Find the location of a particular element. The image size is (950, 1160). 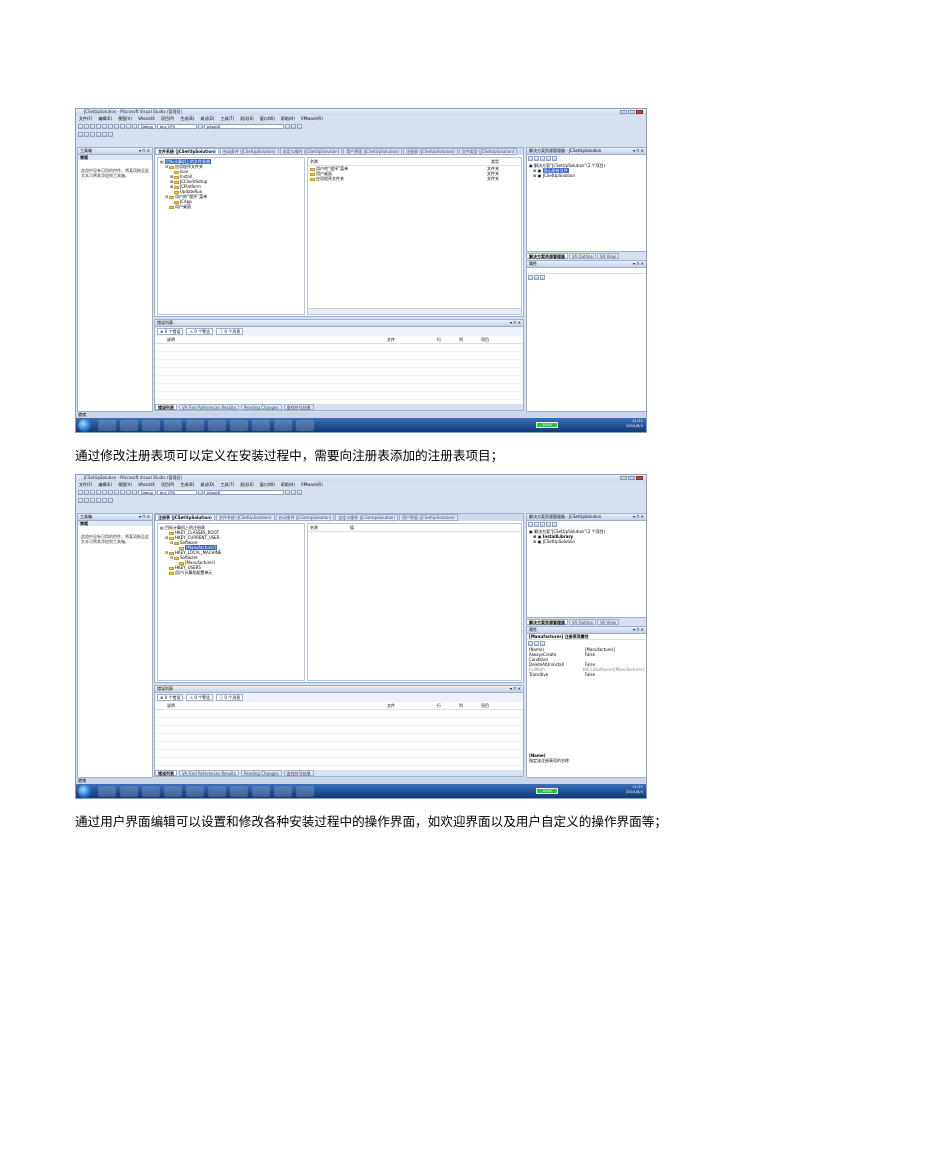

column-header-name: 名称 is located at coordinates (330, 527).